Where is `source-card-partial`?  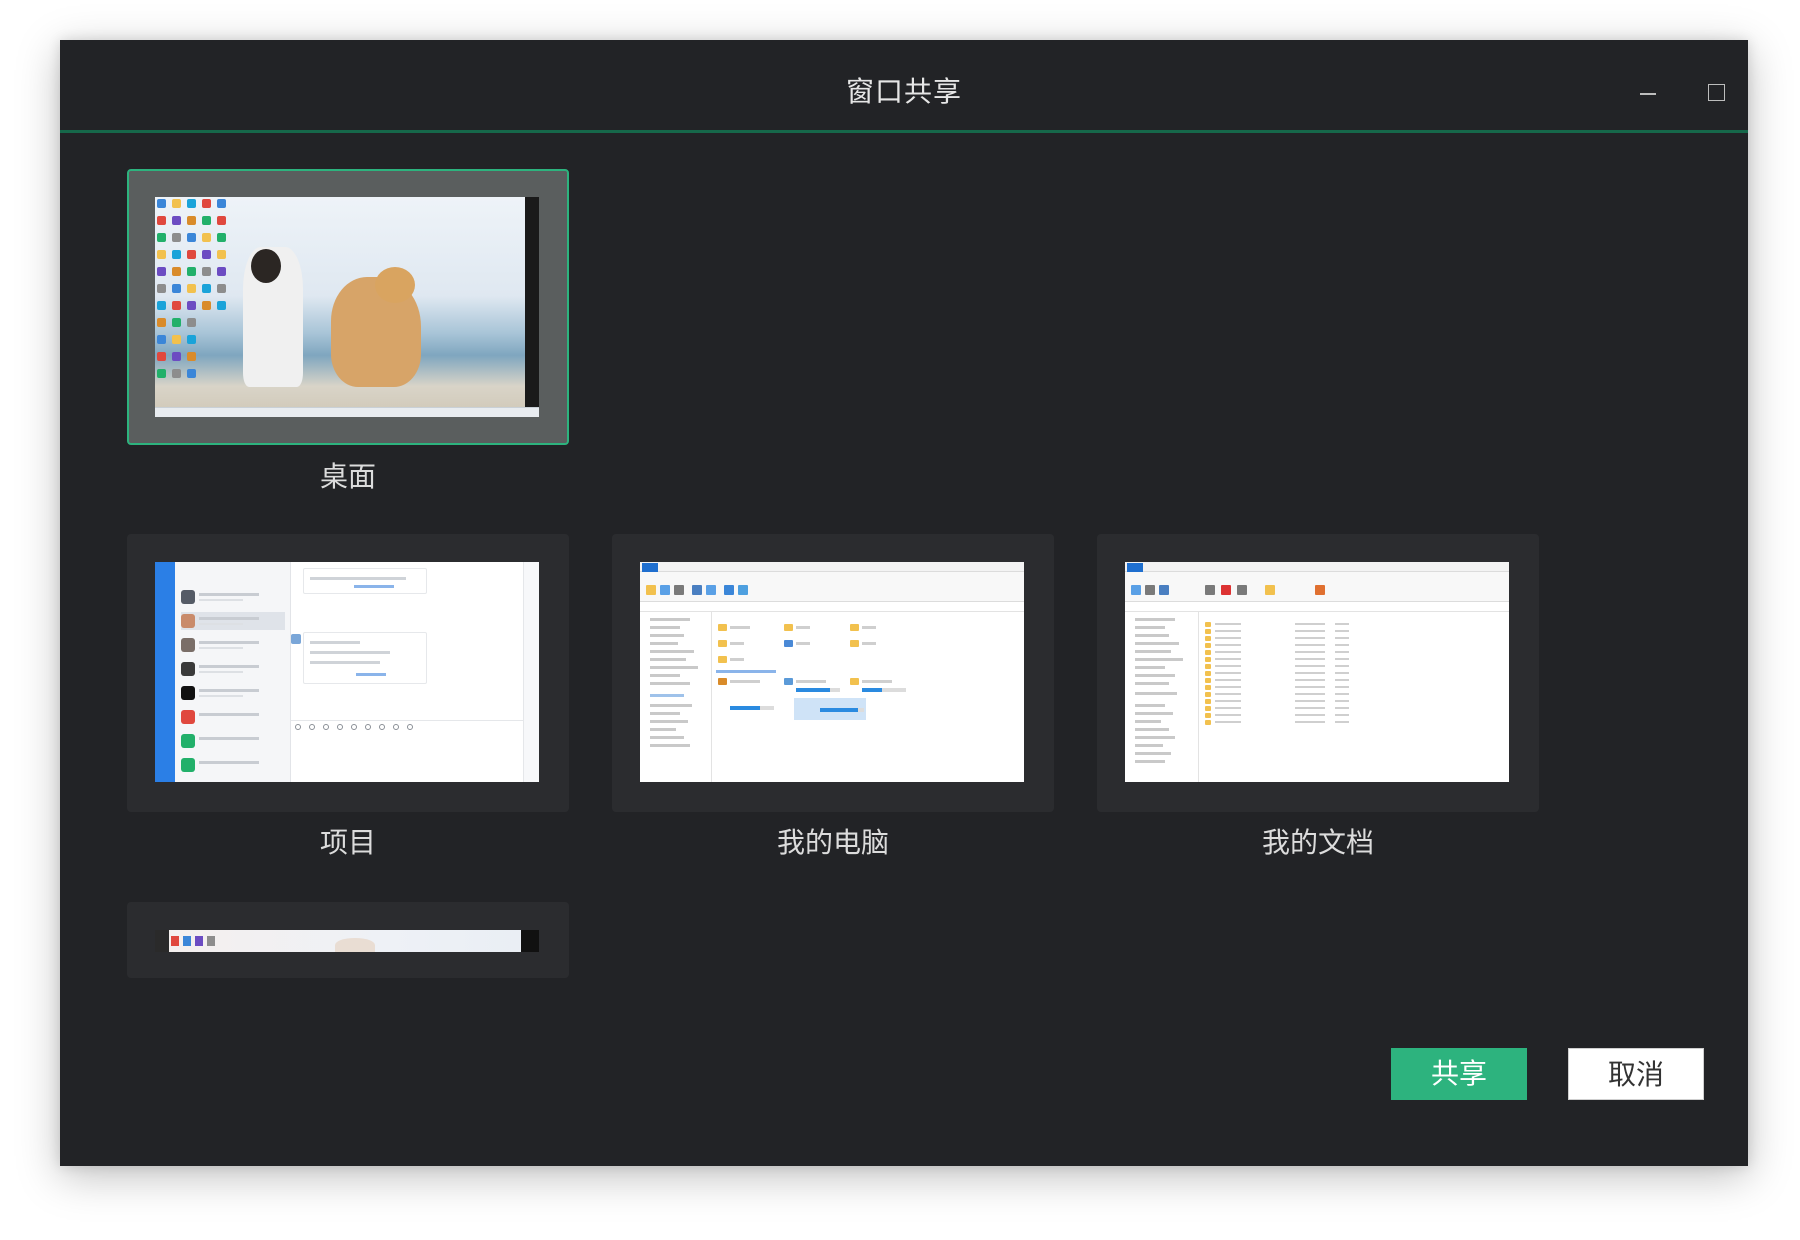 source-card-partial is located at coordinates (348, 940).